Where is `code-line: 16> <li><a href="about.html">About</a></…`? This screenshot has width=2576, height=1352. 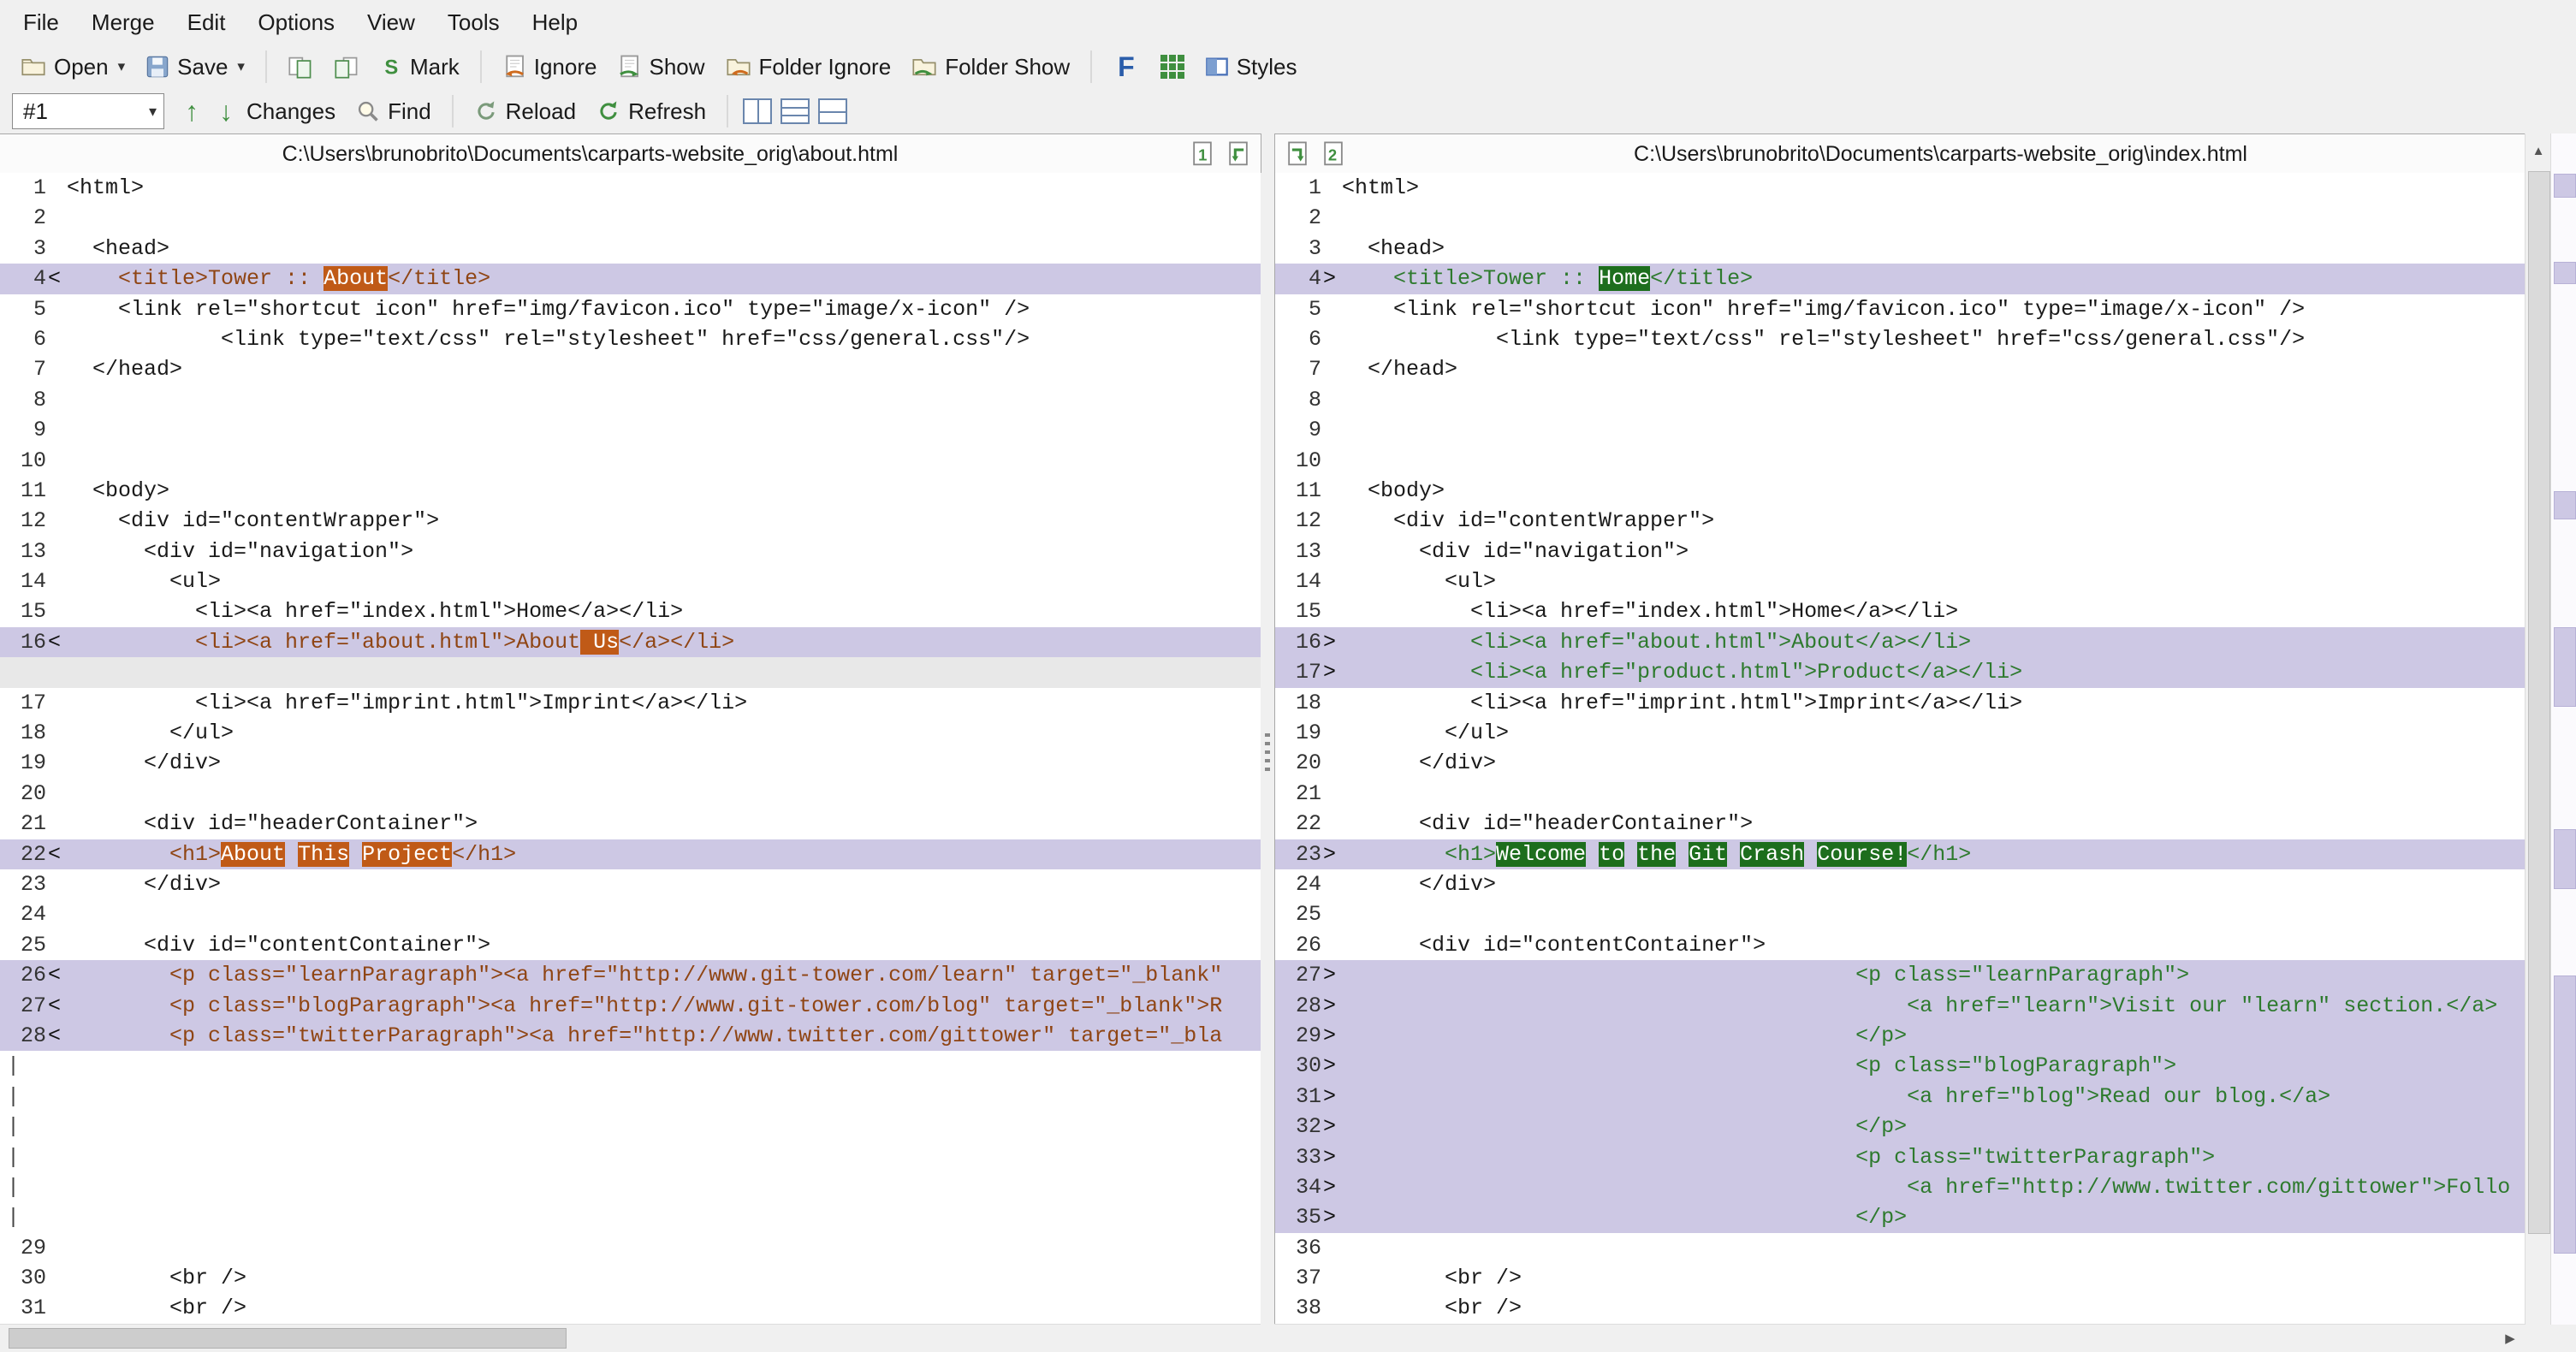
code-line: 16> <li><a href="about.html">About</a></… is located at coordinates (1900, 642).